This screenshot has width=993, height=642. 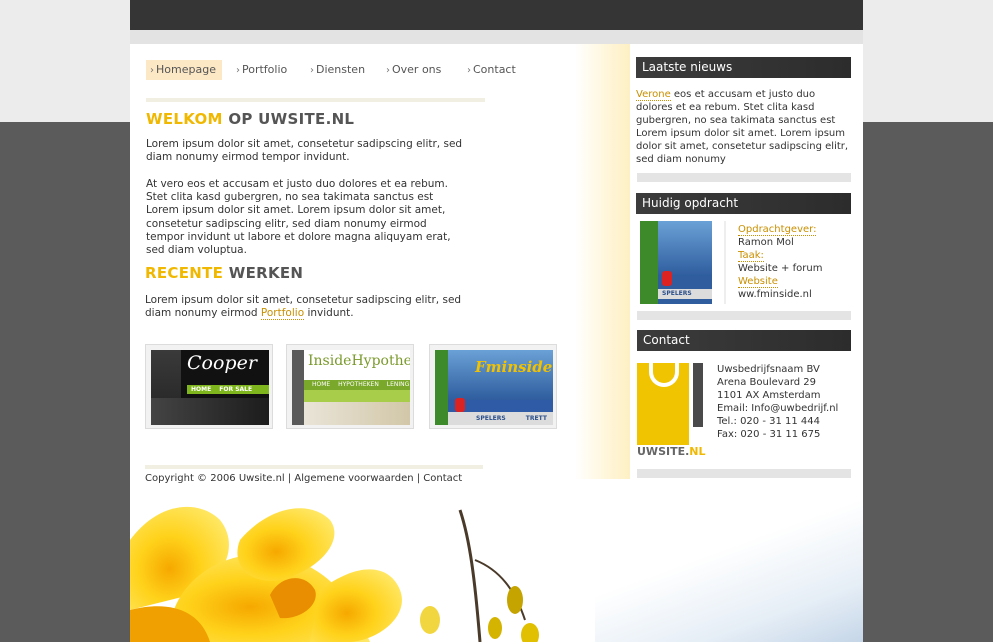 I want to click on recent-title-highlight: RECENTE, so click(x=184, y=273).